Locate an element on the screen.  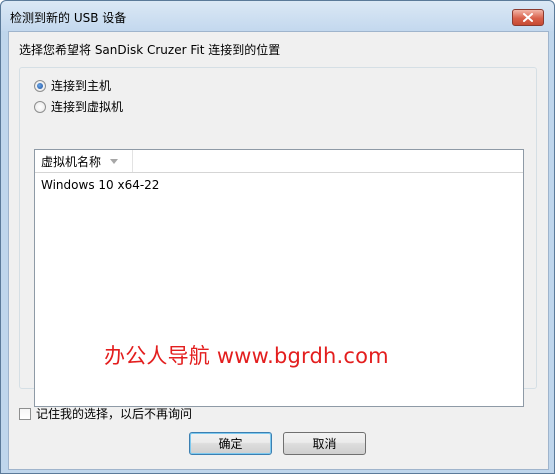
close-button is located at coordinates (528, 17).